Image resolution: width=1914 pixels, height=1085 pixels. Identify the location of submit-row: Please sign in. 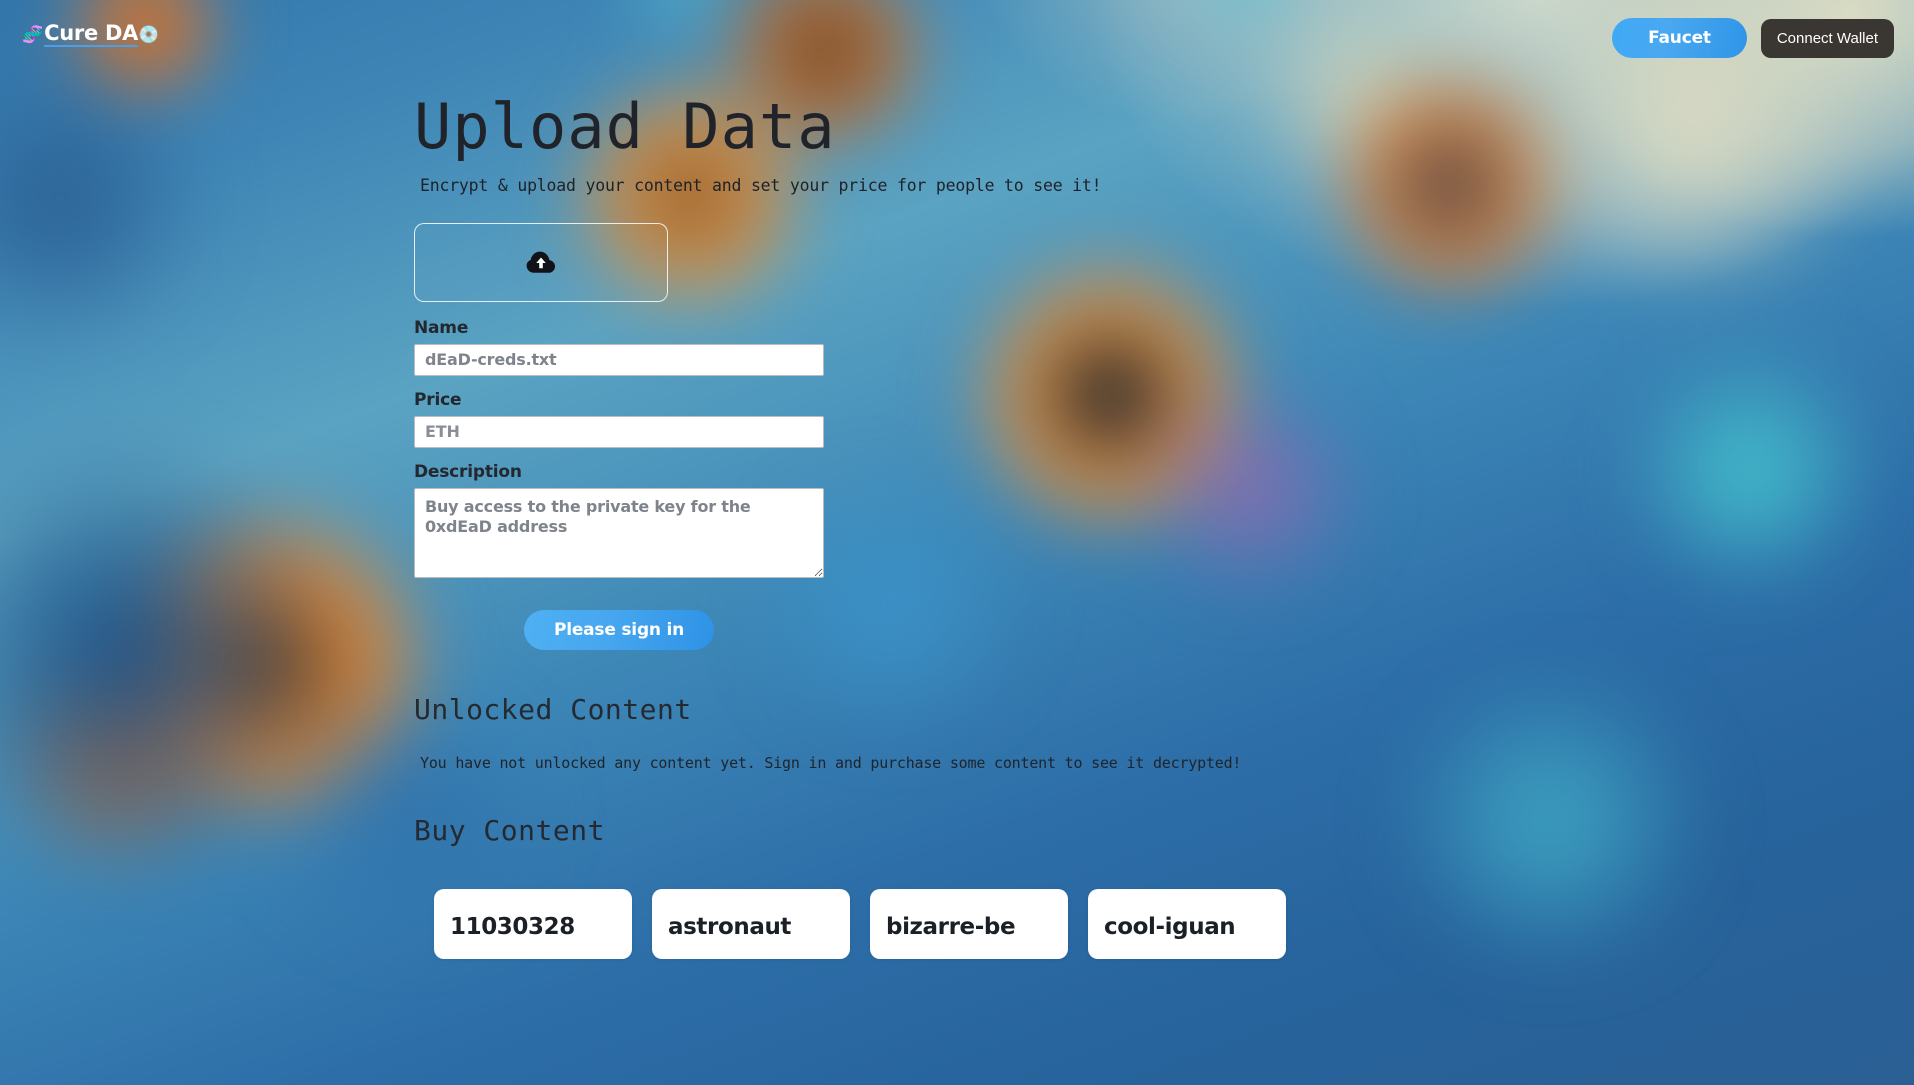
(619, 629).